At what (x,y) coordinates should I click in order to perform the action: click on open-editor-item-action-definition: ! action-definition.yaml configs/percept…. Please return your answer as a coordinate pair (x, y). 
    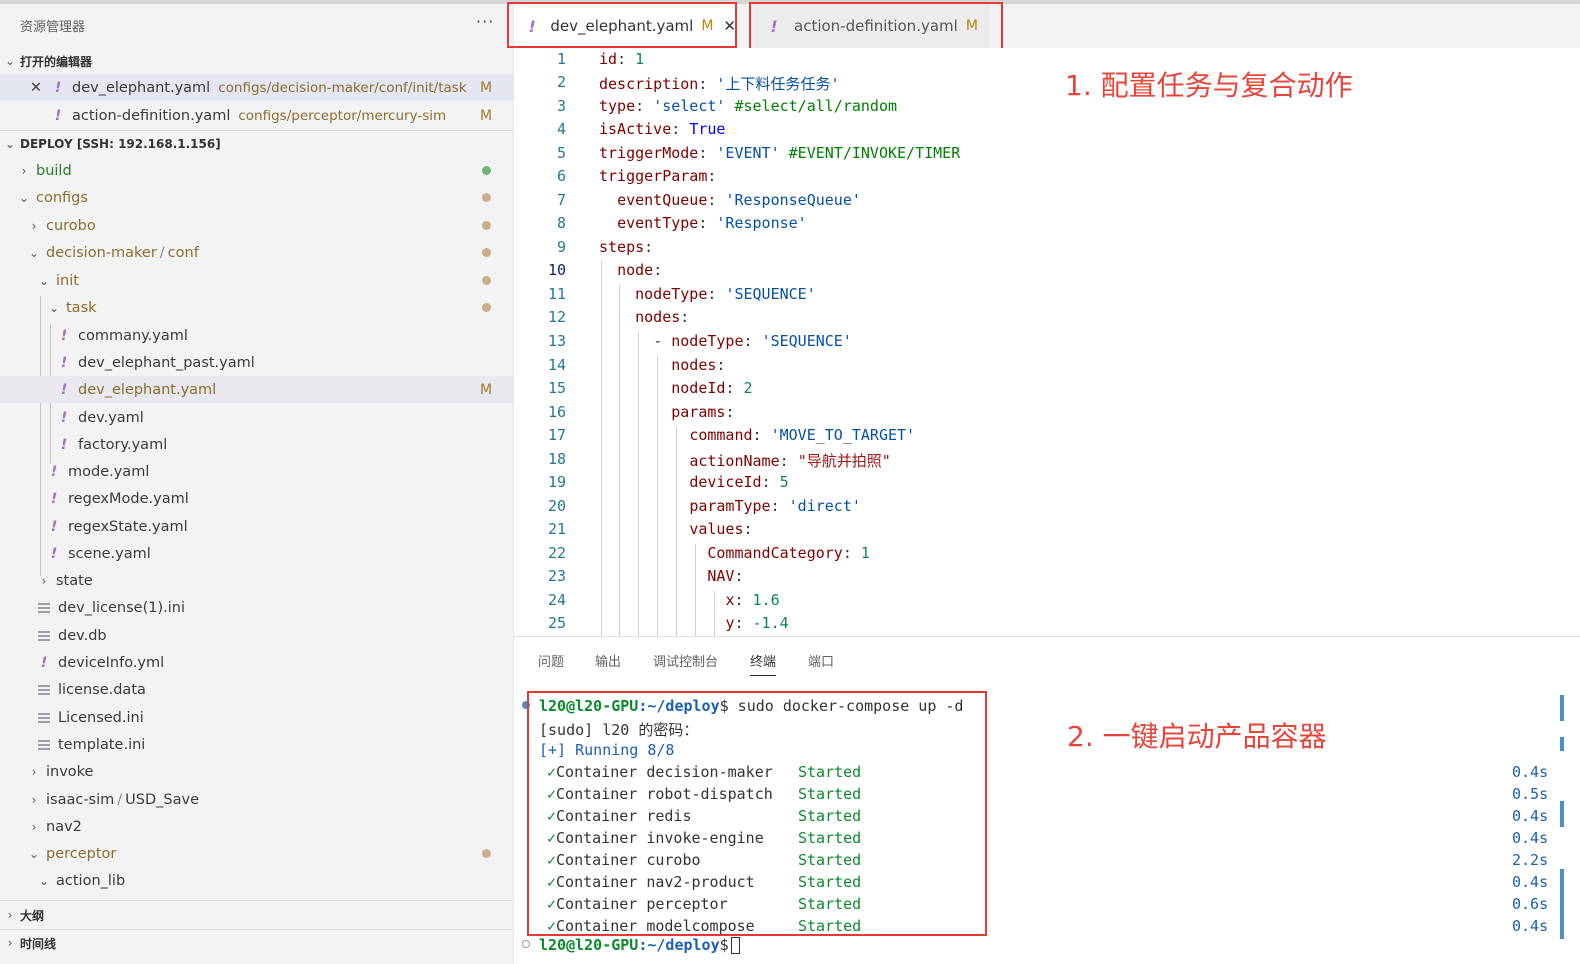
    Looking at the image, I should click on (256, 115).